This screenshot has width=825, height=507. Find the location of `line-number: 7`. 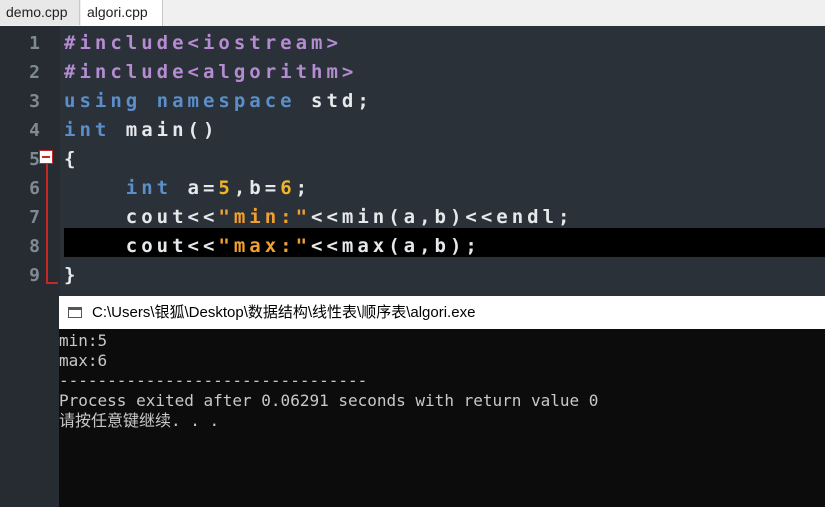

line-number: 7 is located at coordinates (34, 217).